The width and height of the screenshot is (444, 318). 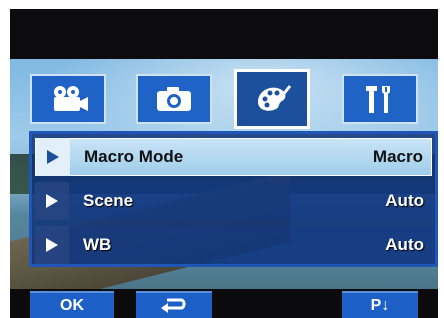 I want to click on tab-settings, so click(x=380, y=99).